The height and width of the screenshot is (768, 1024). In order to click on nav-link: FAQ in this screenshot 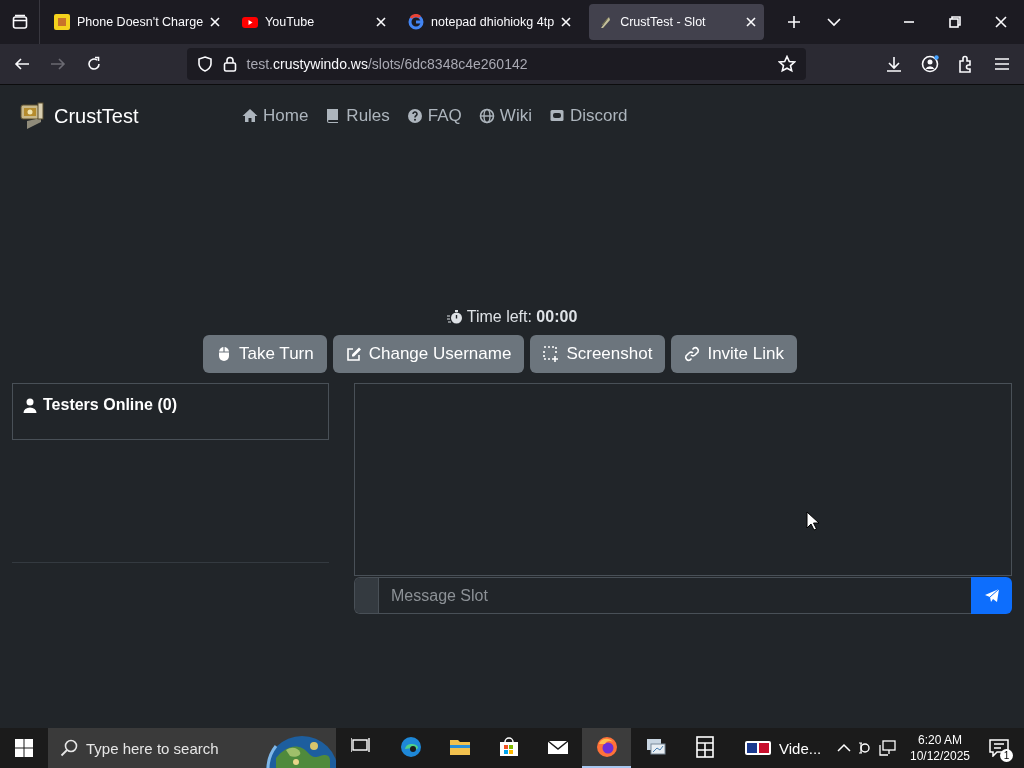, I will do `click(434, 116)`.